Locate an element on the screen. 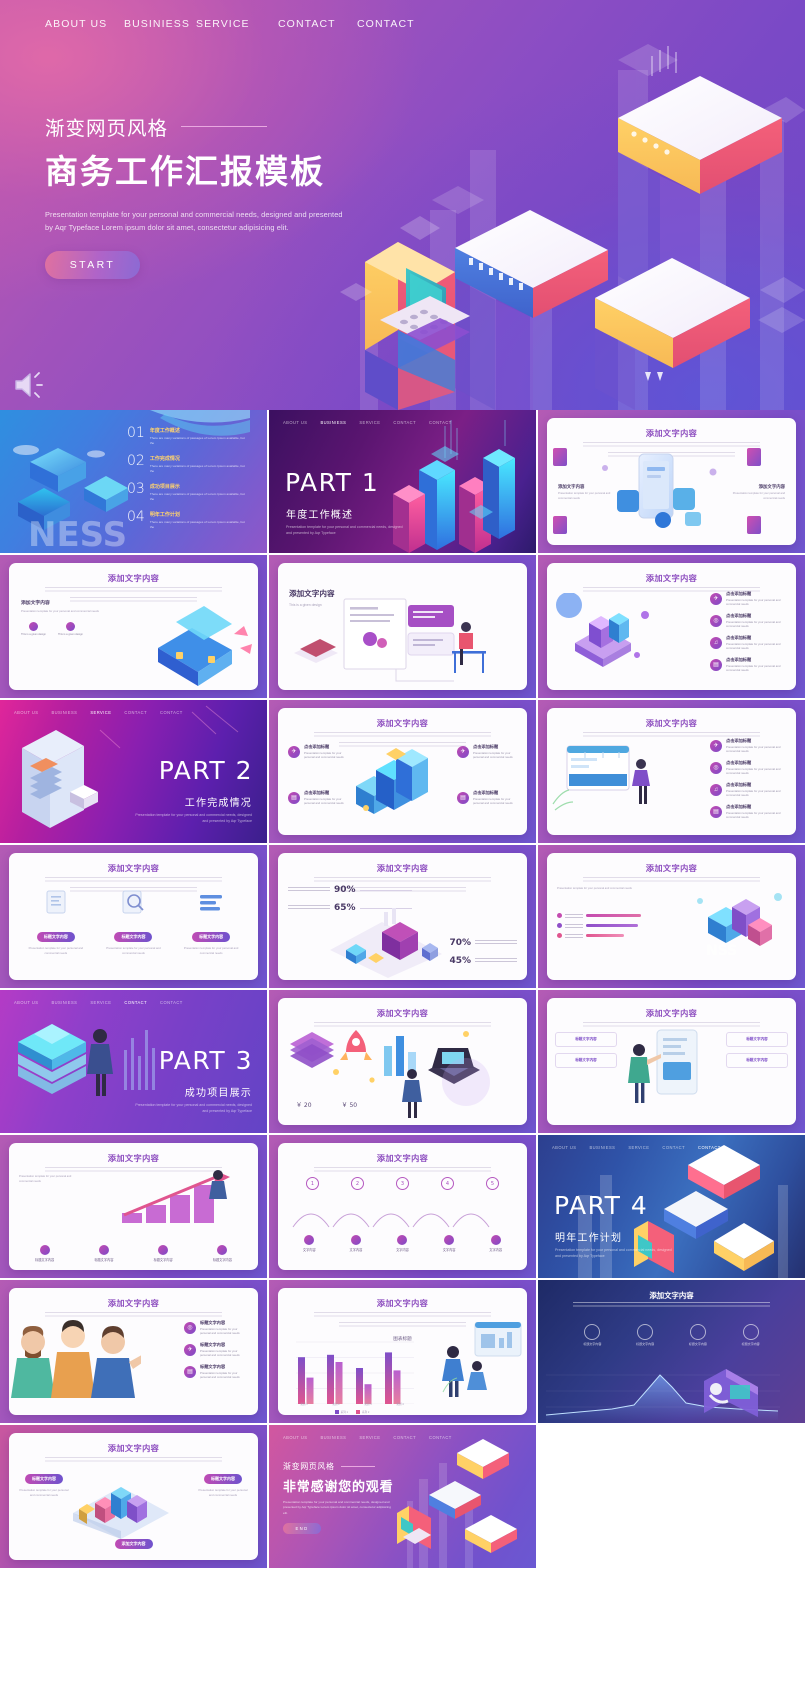 The width and height of the screenshot is (805, 1698). bullet-title: 标题文字内容 is located at coordinates (213, 1344).